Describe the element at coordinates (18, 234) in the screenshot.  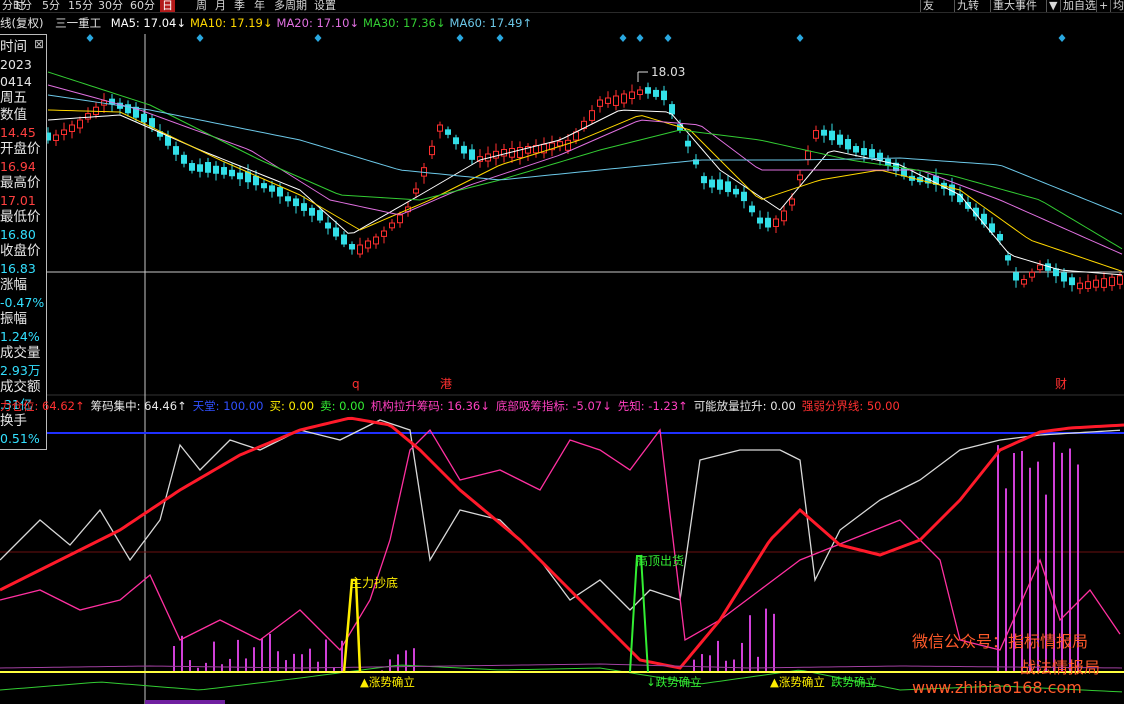
I see `info-value-6: 16.80` at that location.